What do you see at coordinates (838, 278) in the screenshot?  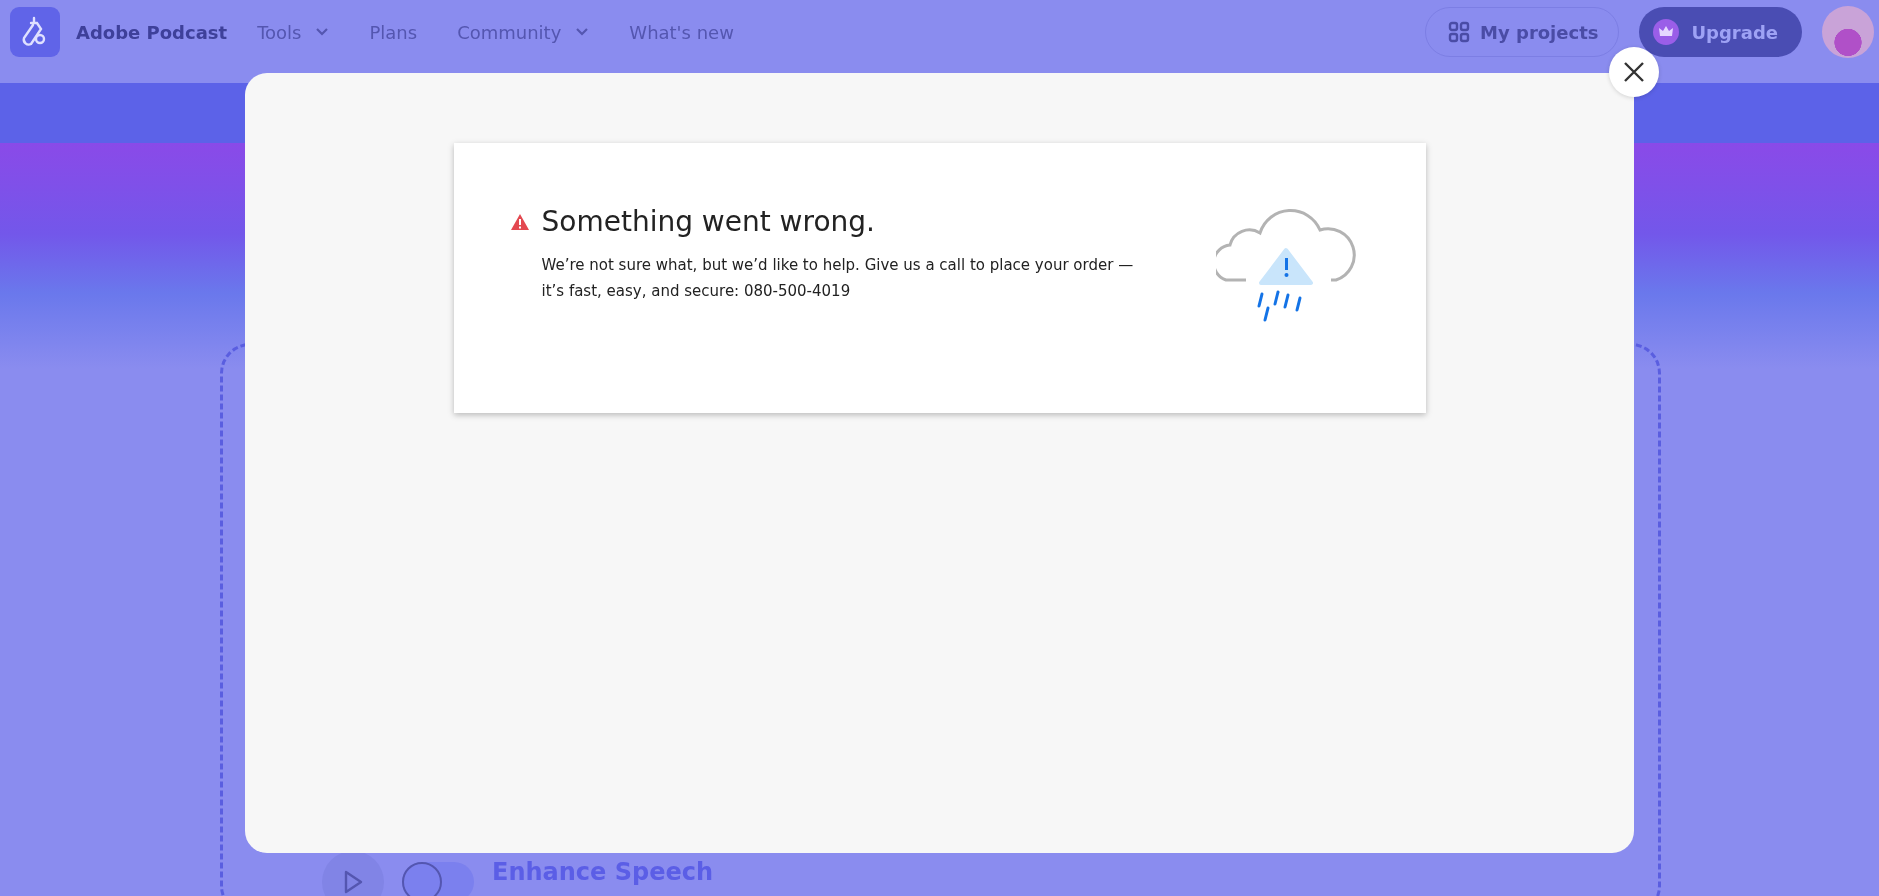 I see `error-message: We’re not sure what, but we’d like to help. Give us a call to place your order — it’s fast, easy, and secure: 080-500-4019` at bounding box center [838, 278].